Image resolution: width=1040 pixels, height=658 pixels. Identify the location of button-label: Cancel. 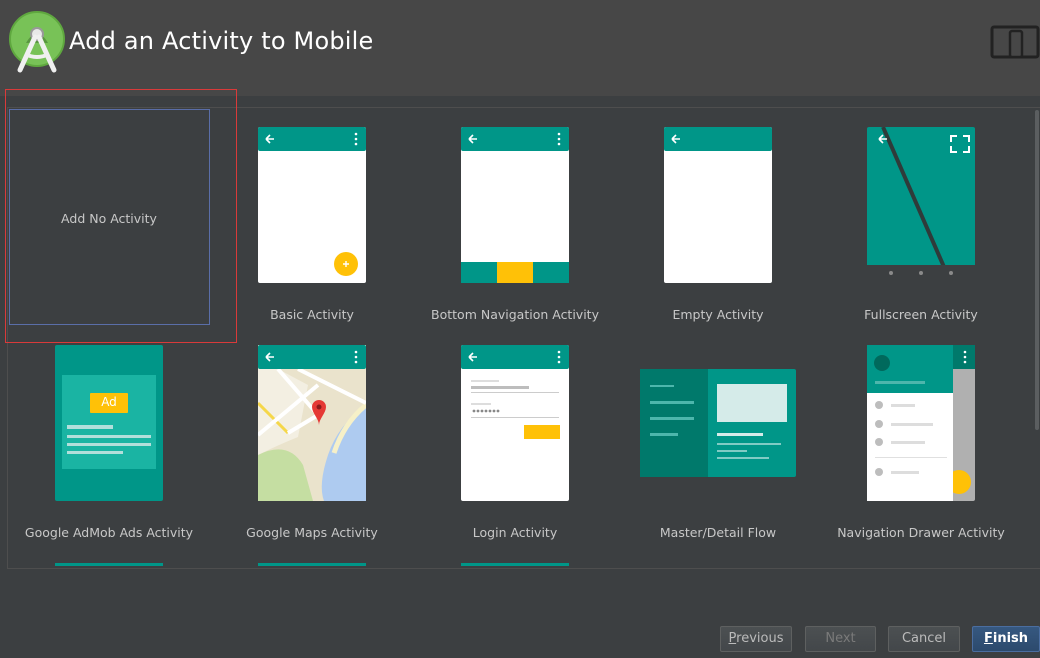
(924, 638).